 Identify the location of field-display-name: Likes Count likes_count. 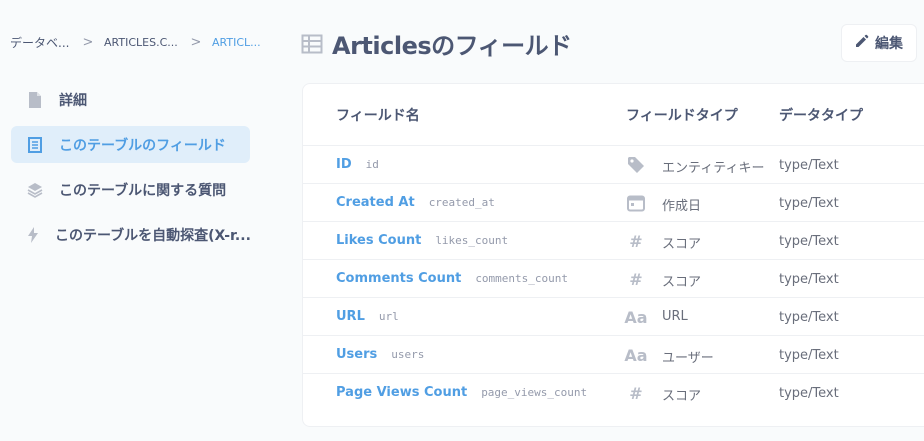
(422, 240).